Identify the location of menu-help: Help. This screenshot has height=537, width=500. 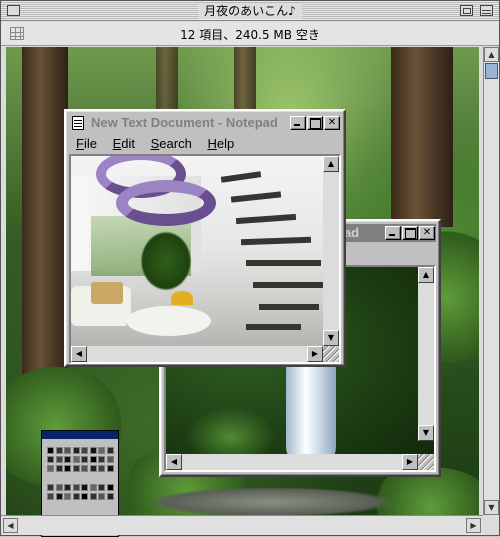
(220, 143).